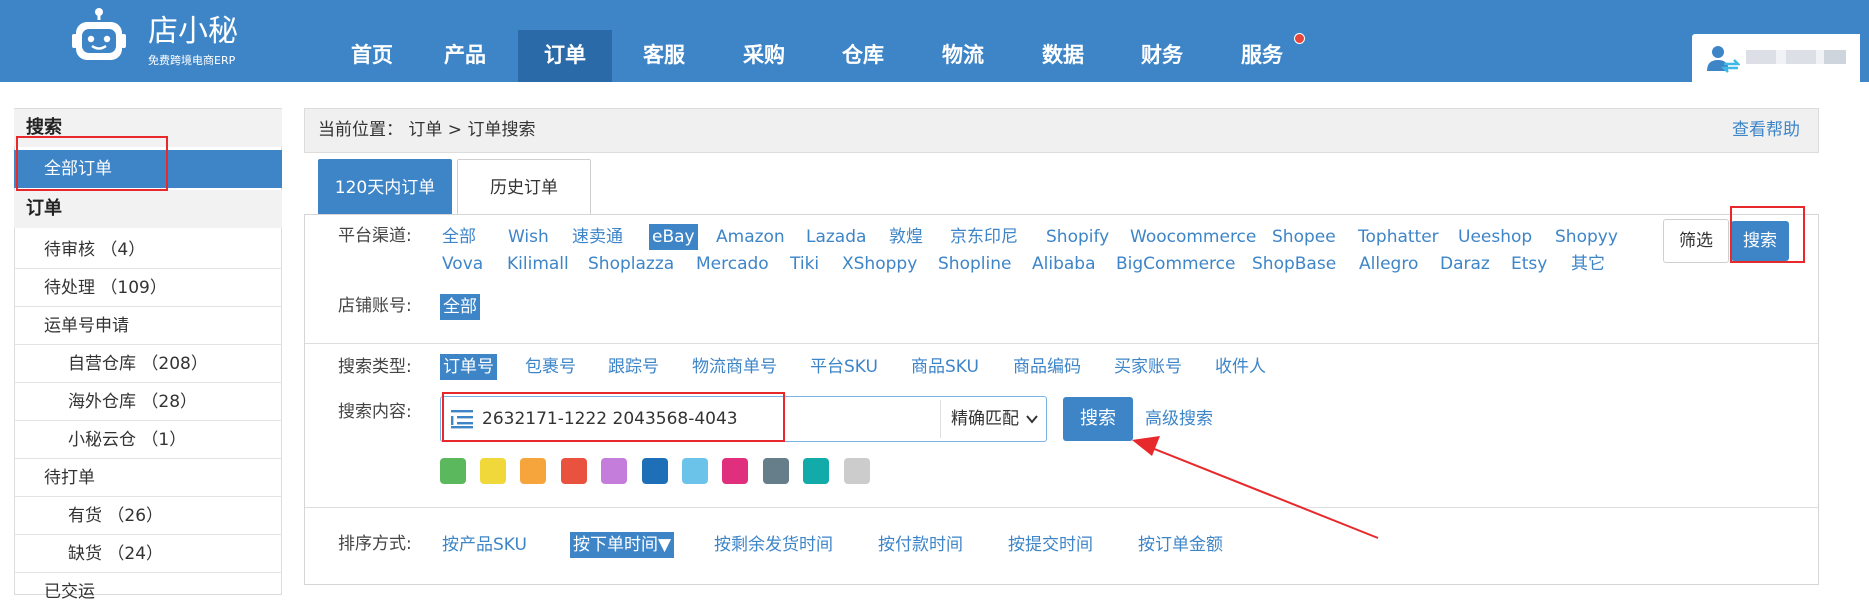 This screenshot has width=1869, height=611. Describe the element at coordinates (986, 419) in the screenshot. I see `match-mode-select: 精确匹配` at that location.